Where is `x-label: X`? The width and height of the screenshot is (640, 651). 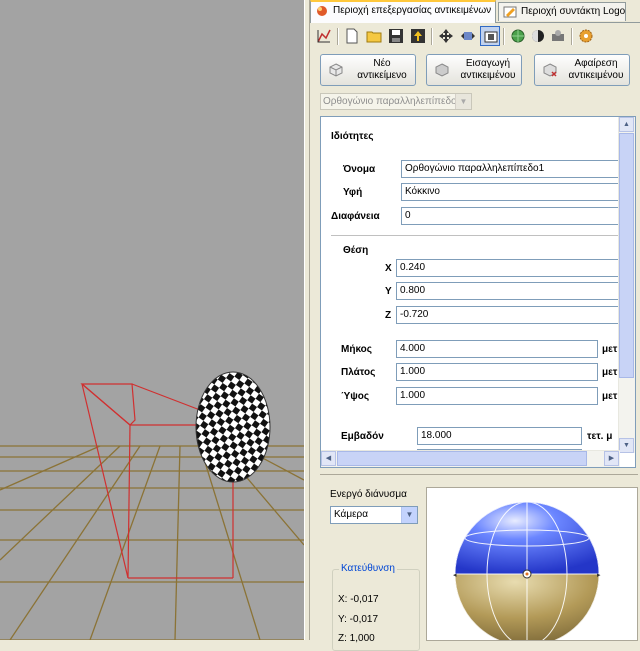
x-label: X is located at coordinates (388, 268).